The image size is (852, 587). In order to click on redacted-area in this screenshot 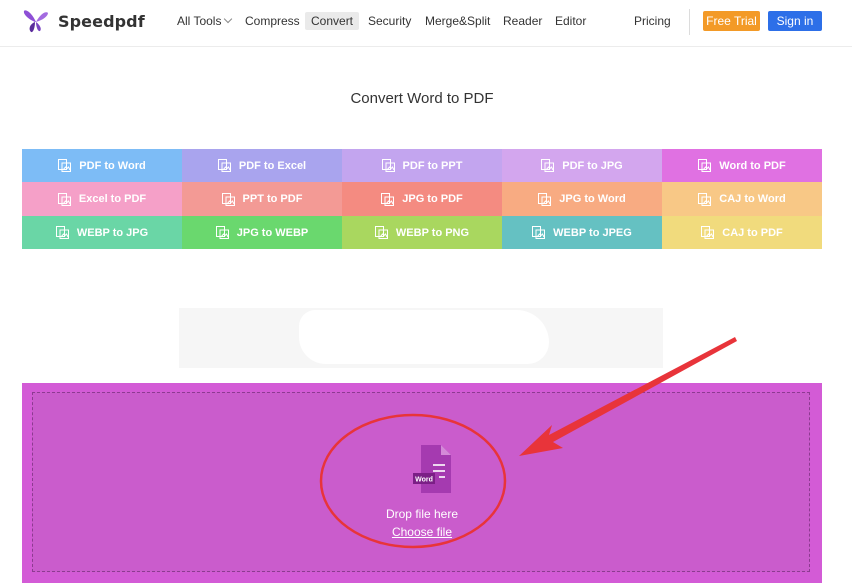, I will do `click(424, 337)`.